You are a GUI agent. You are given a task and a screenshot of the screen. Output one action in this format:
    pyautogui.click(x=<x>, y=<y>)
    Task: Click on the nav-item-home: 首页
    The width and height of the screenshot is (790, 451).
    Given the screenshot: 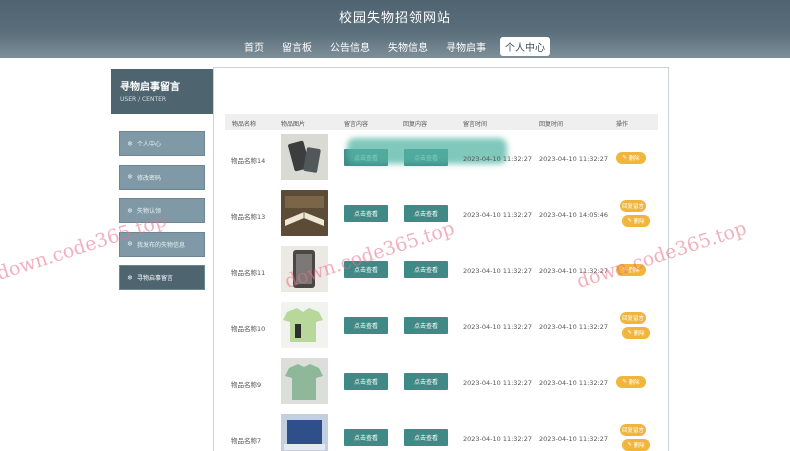 What is the action you would take?
    pyautogui.click(x=254, y=46)
    